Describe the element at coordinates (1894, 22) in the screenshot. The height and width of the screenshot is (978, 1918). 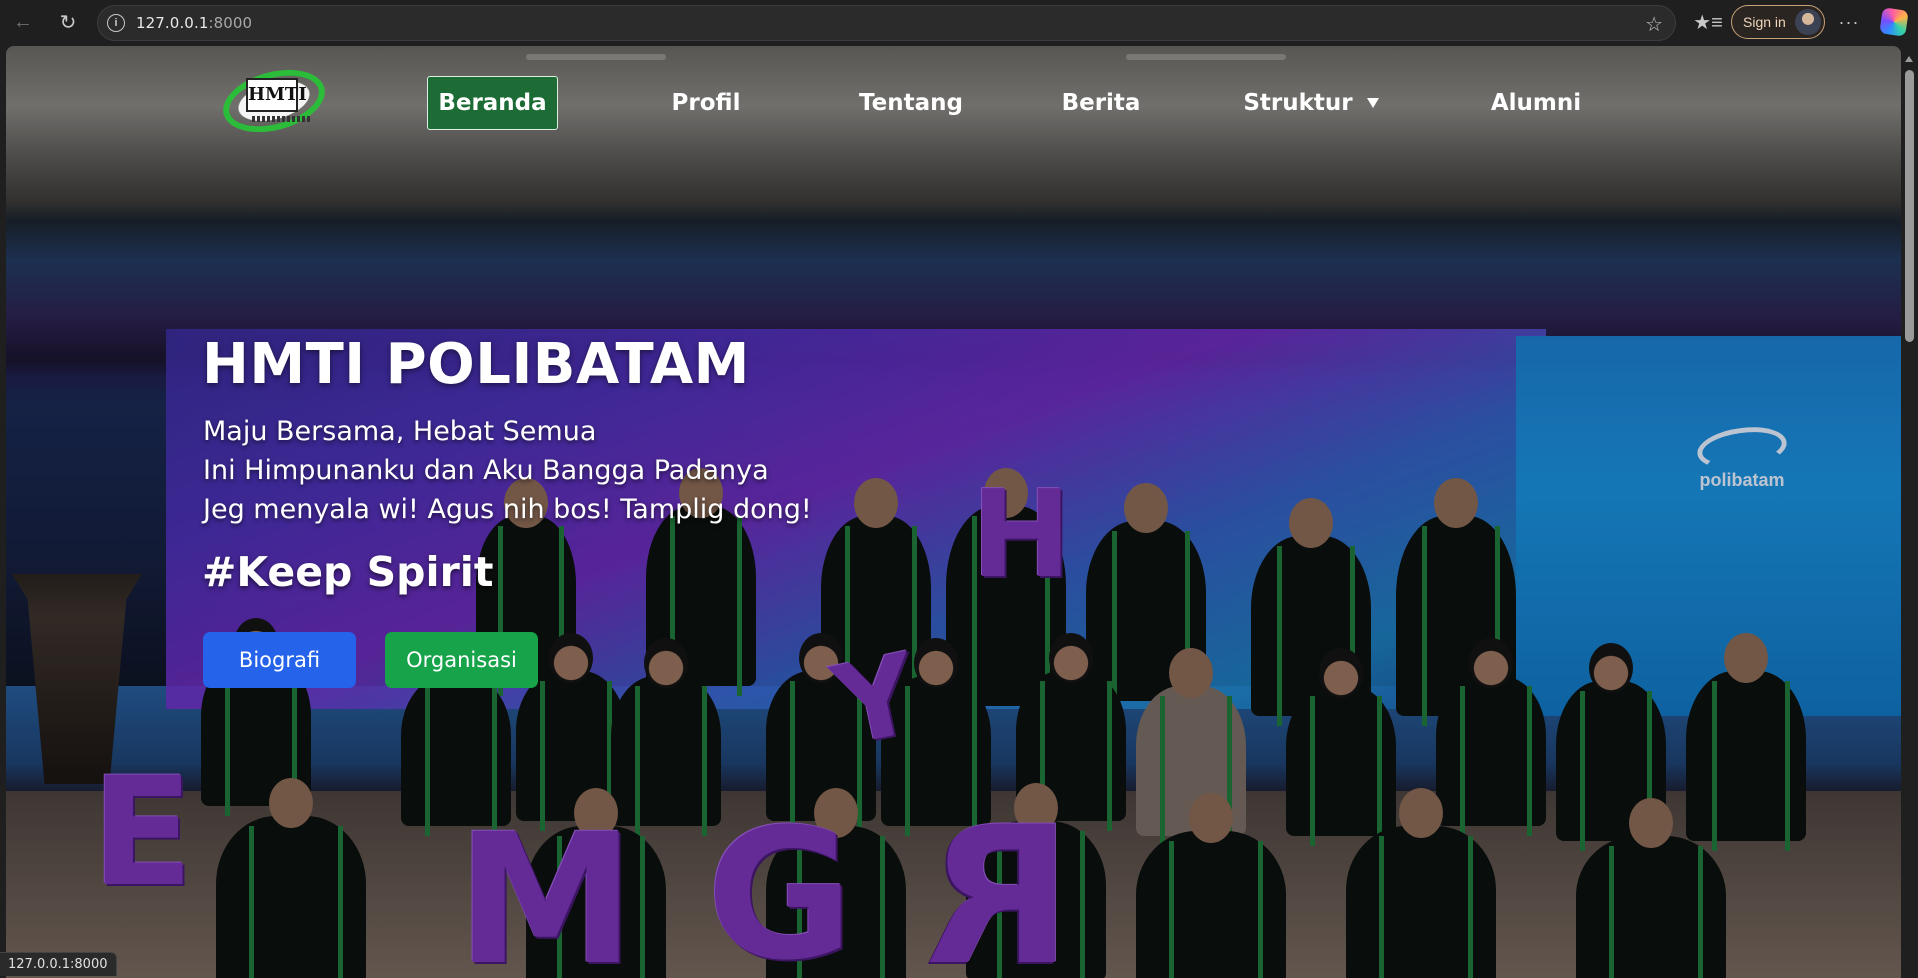
I see `copilot-icon` at that location.